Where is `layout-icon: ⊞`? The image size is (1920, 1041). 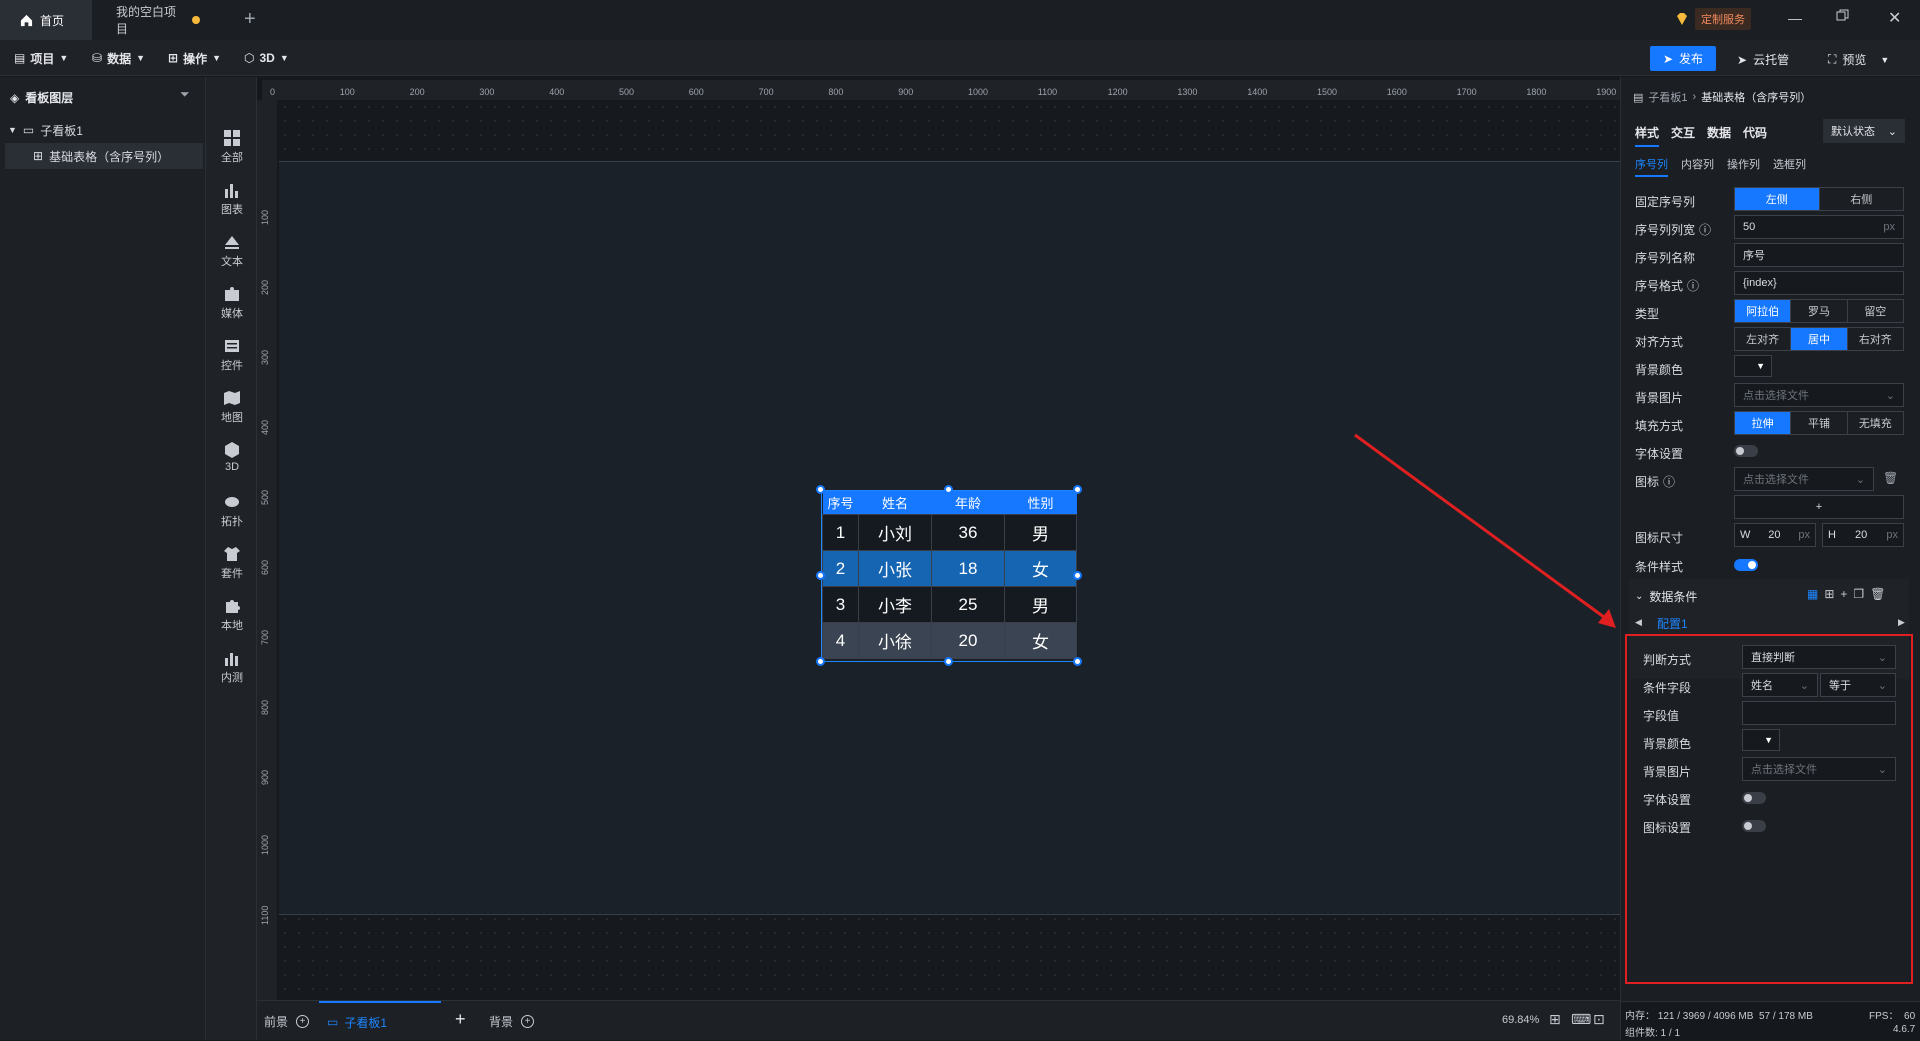 layout-icon: ⊞ is located at coordinates (1829, 594).